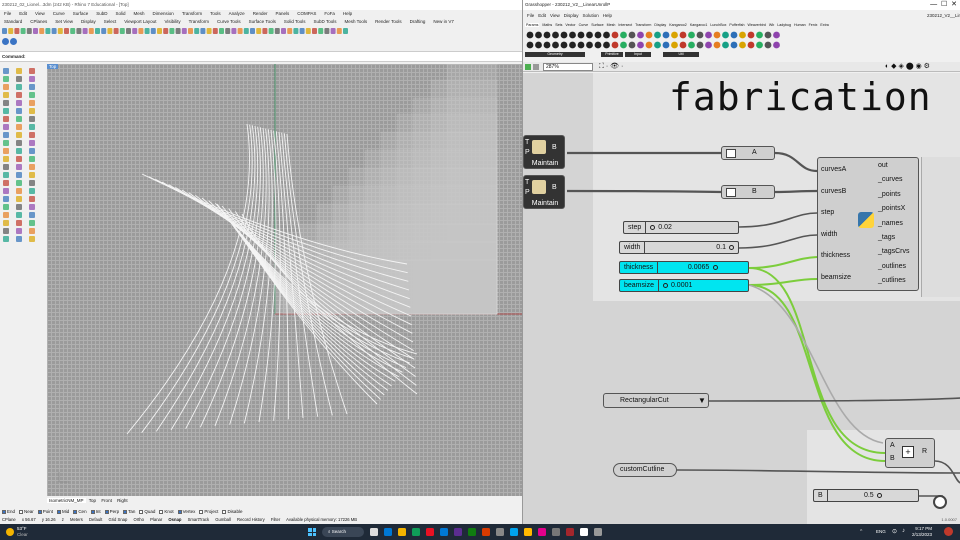 The height and width of the screenshot is (540, 960). Describe the element at coordinates (625, 25) in the screenshot. I see `gh-tab-intersect: Intersect` at that location.